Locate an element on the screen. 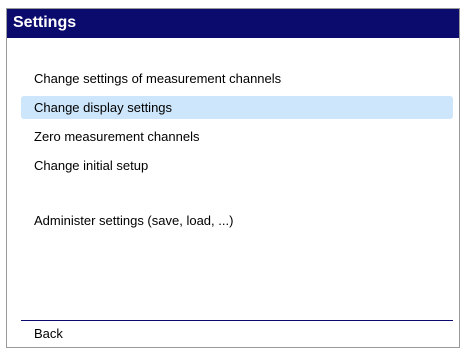  menu-item-zero-channels: Zero measurement channels is located at coordinates (237, 136).